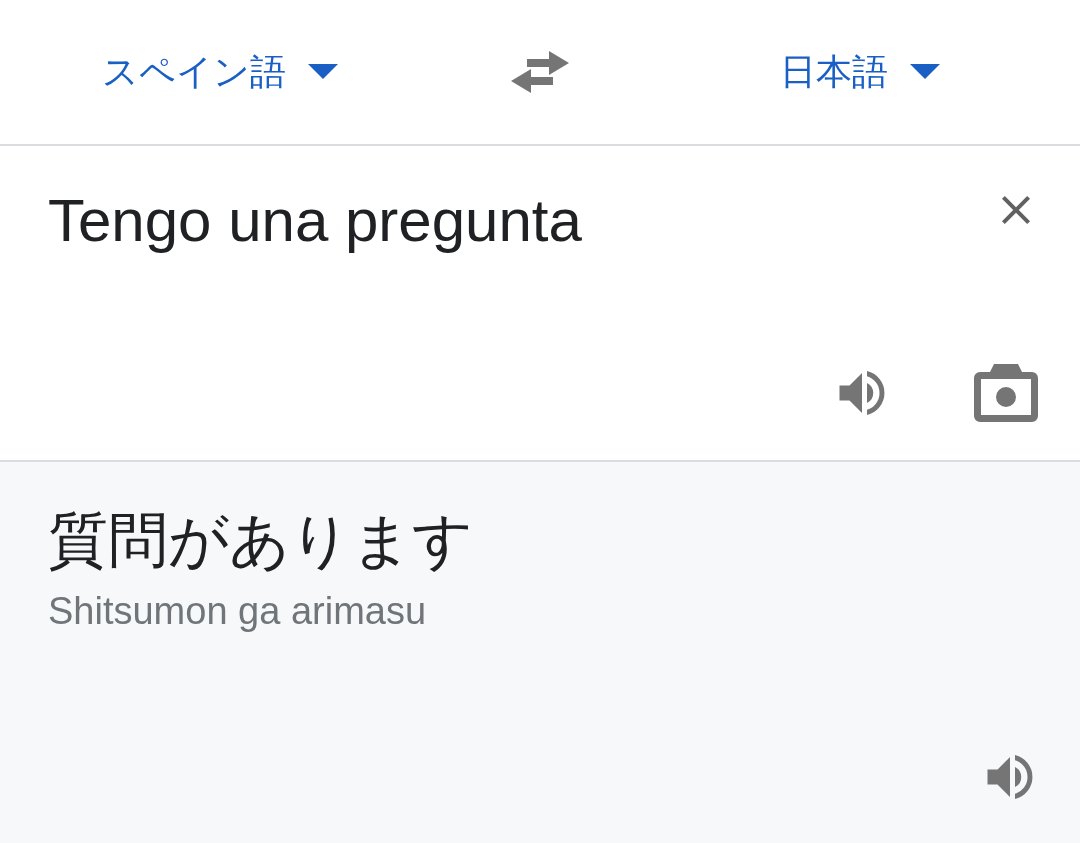 This screenshot has width=1080, height=843. Describe the element at coordinates (1006, 393) in the screenshot. I see `camera-icon` at that location.